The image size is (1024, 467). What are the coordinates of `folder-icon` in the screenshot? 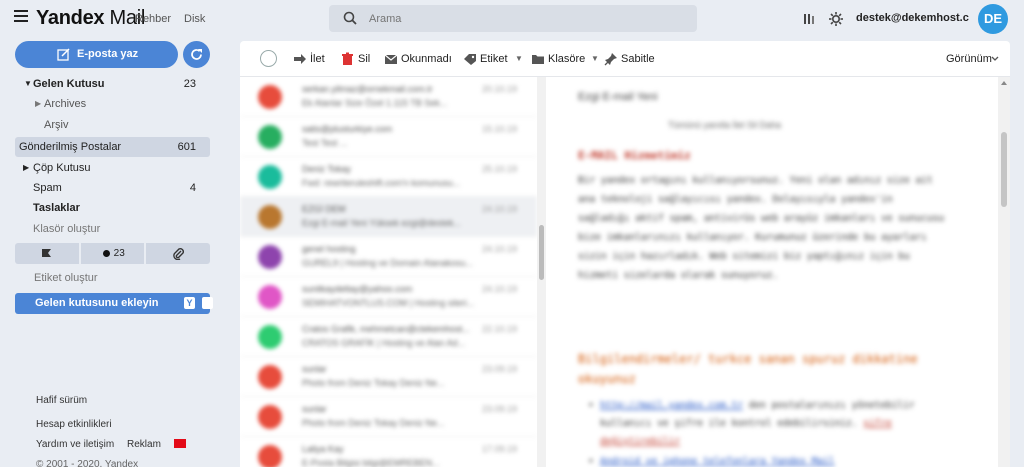 It's located at (538, 59).